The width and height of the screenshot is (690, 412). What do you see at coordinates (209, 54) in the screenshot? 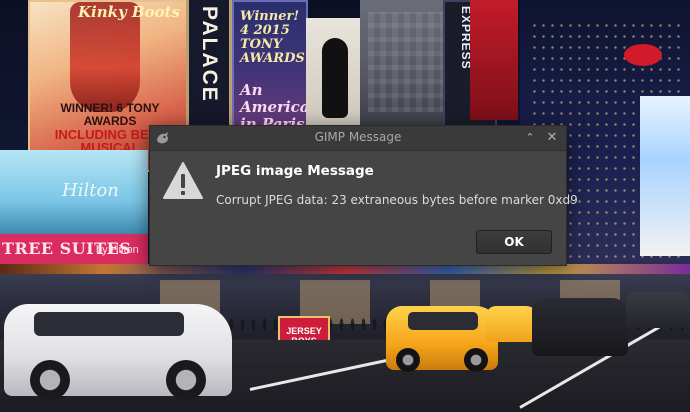
I see `palace-text: PALACE` at bounding box center [209, 54].